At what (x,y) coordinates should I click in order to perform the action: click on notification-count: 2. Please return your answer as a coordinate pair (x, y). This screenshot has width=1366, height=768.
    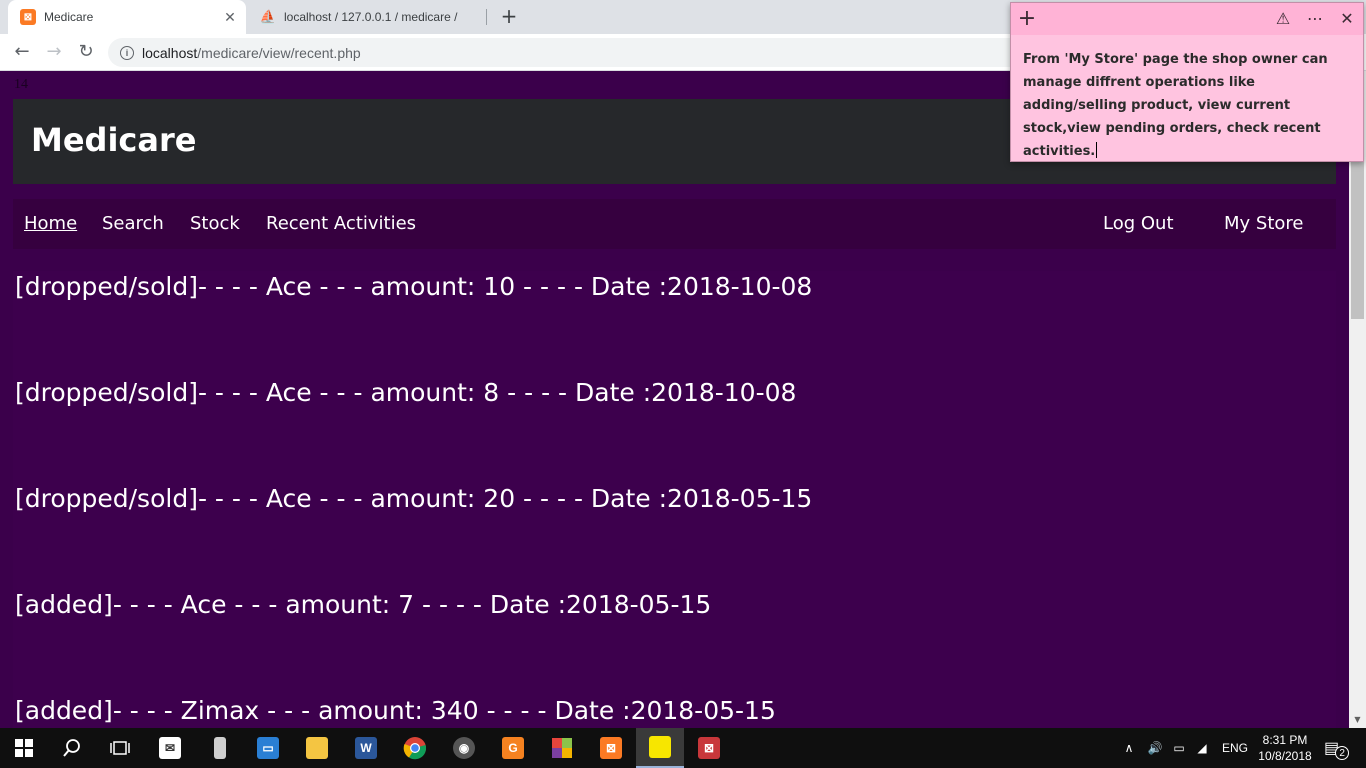
    Looking at the image, I should click on (1342, 753).